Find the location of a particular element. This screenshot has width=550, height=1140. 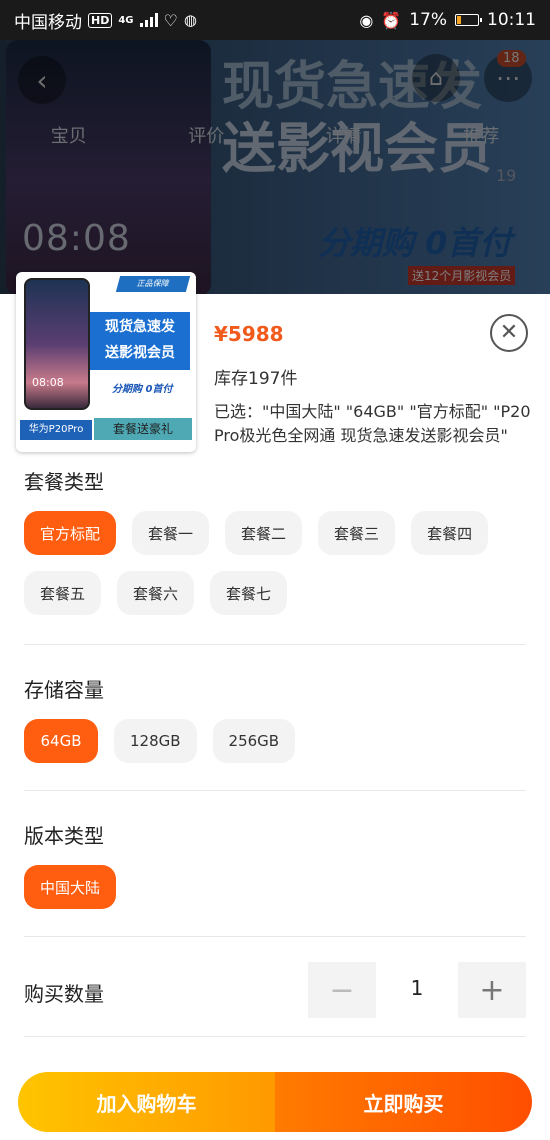

quantity-increment-button: + is located at coordinates (492, 990).